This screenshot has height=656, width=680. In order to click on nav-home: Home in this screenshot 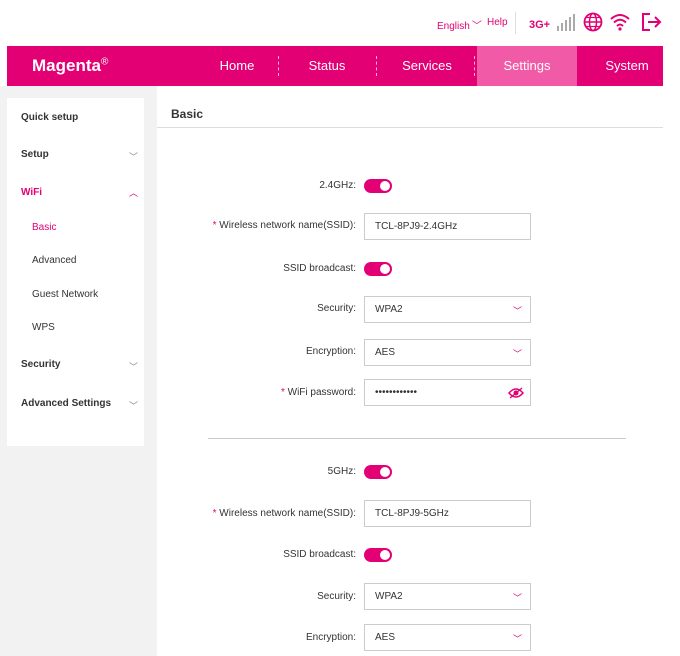, I will do `click(237, 66)`.